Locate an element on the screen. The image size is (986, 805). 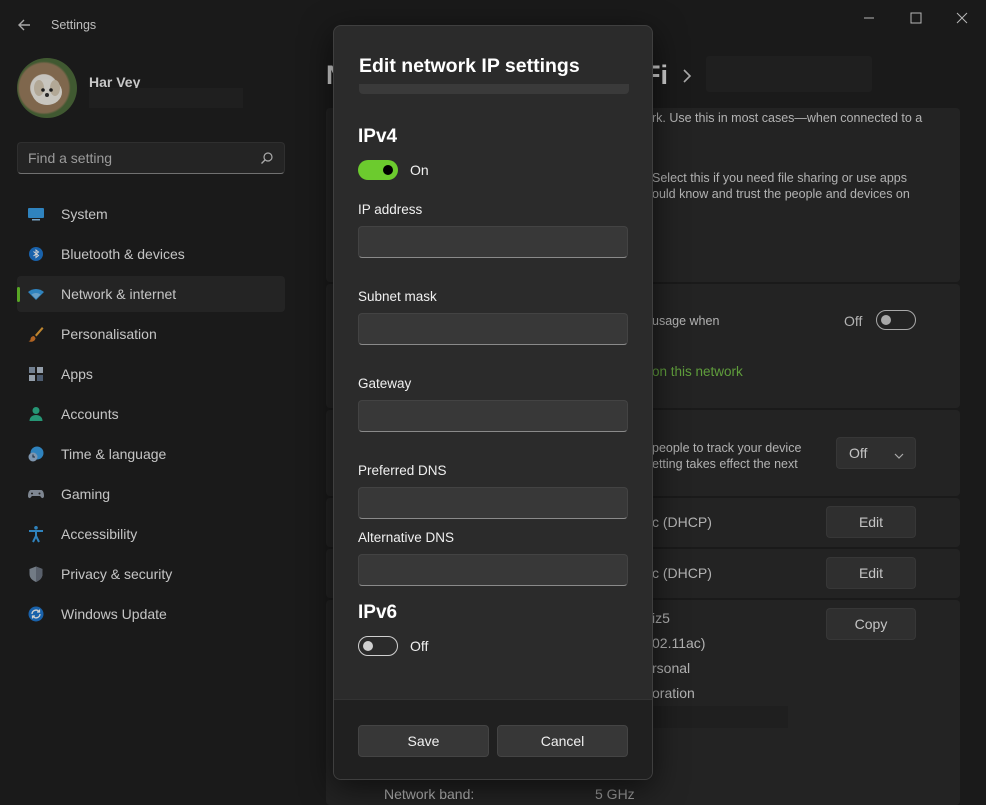
alternative-dns-label: Alternative DNS is located at coordinates (406, 537).